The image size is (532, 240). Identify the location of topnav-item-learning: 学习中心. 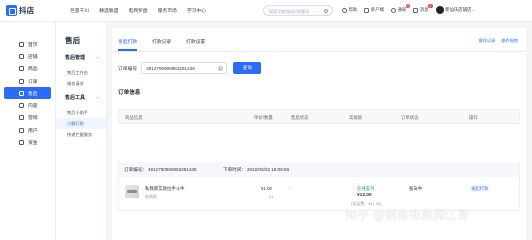
(196, 10).